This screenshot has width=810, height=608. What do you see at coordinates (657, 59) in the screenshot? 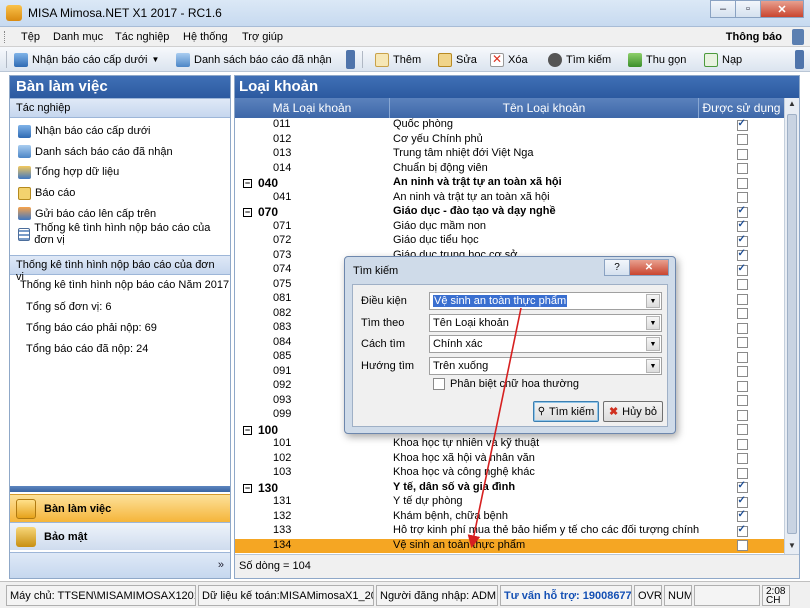
I see `collapse-button: Thu gọn` at bounding box center [657, 59].